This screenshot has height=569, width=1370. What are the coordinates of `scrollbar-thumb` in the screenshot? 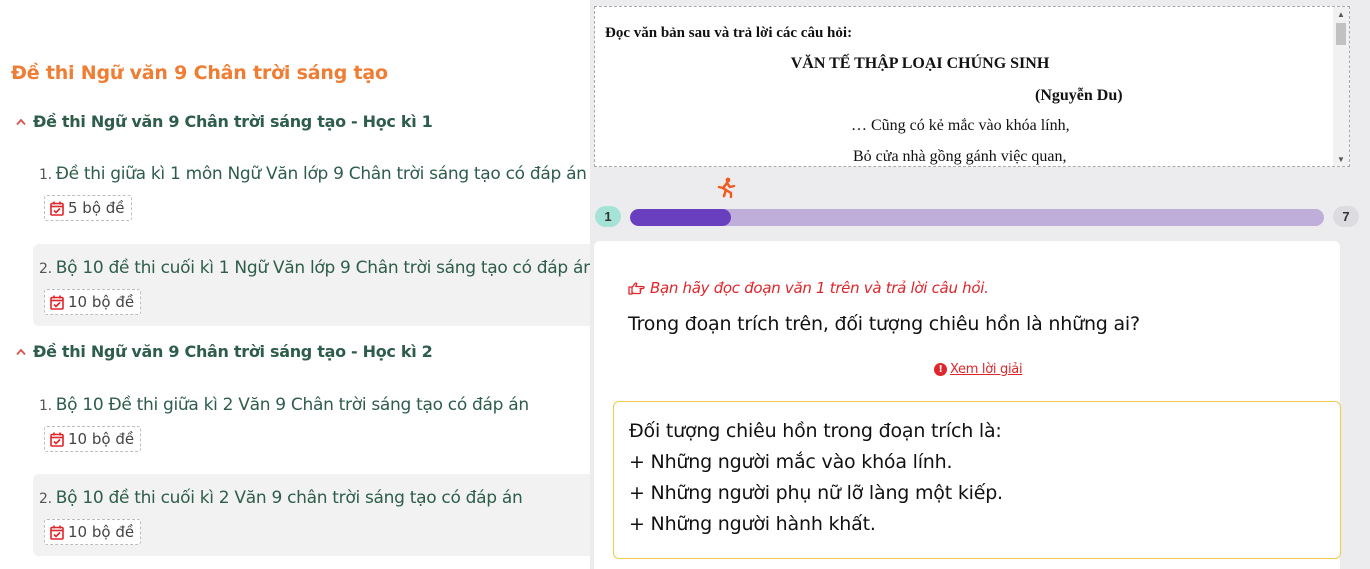 It's located at (1341, 34).